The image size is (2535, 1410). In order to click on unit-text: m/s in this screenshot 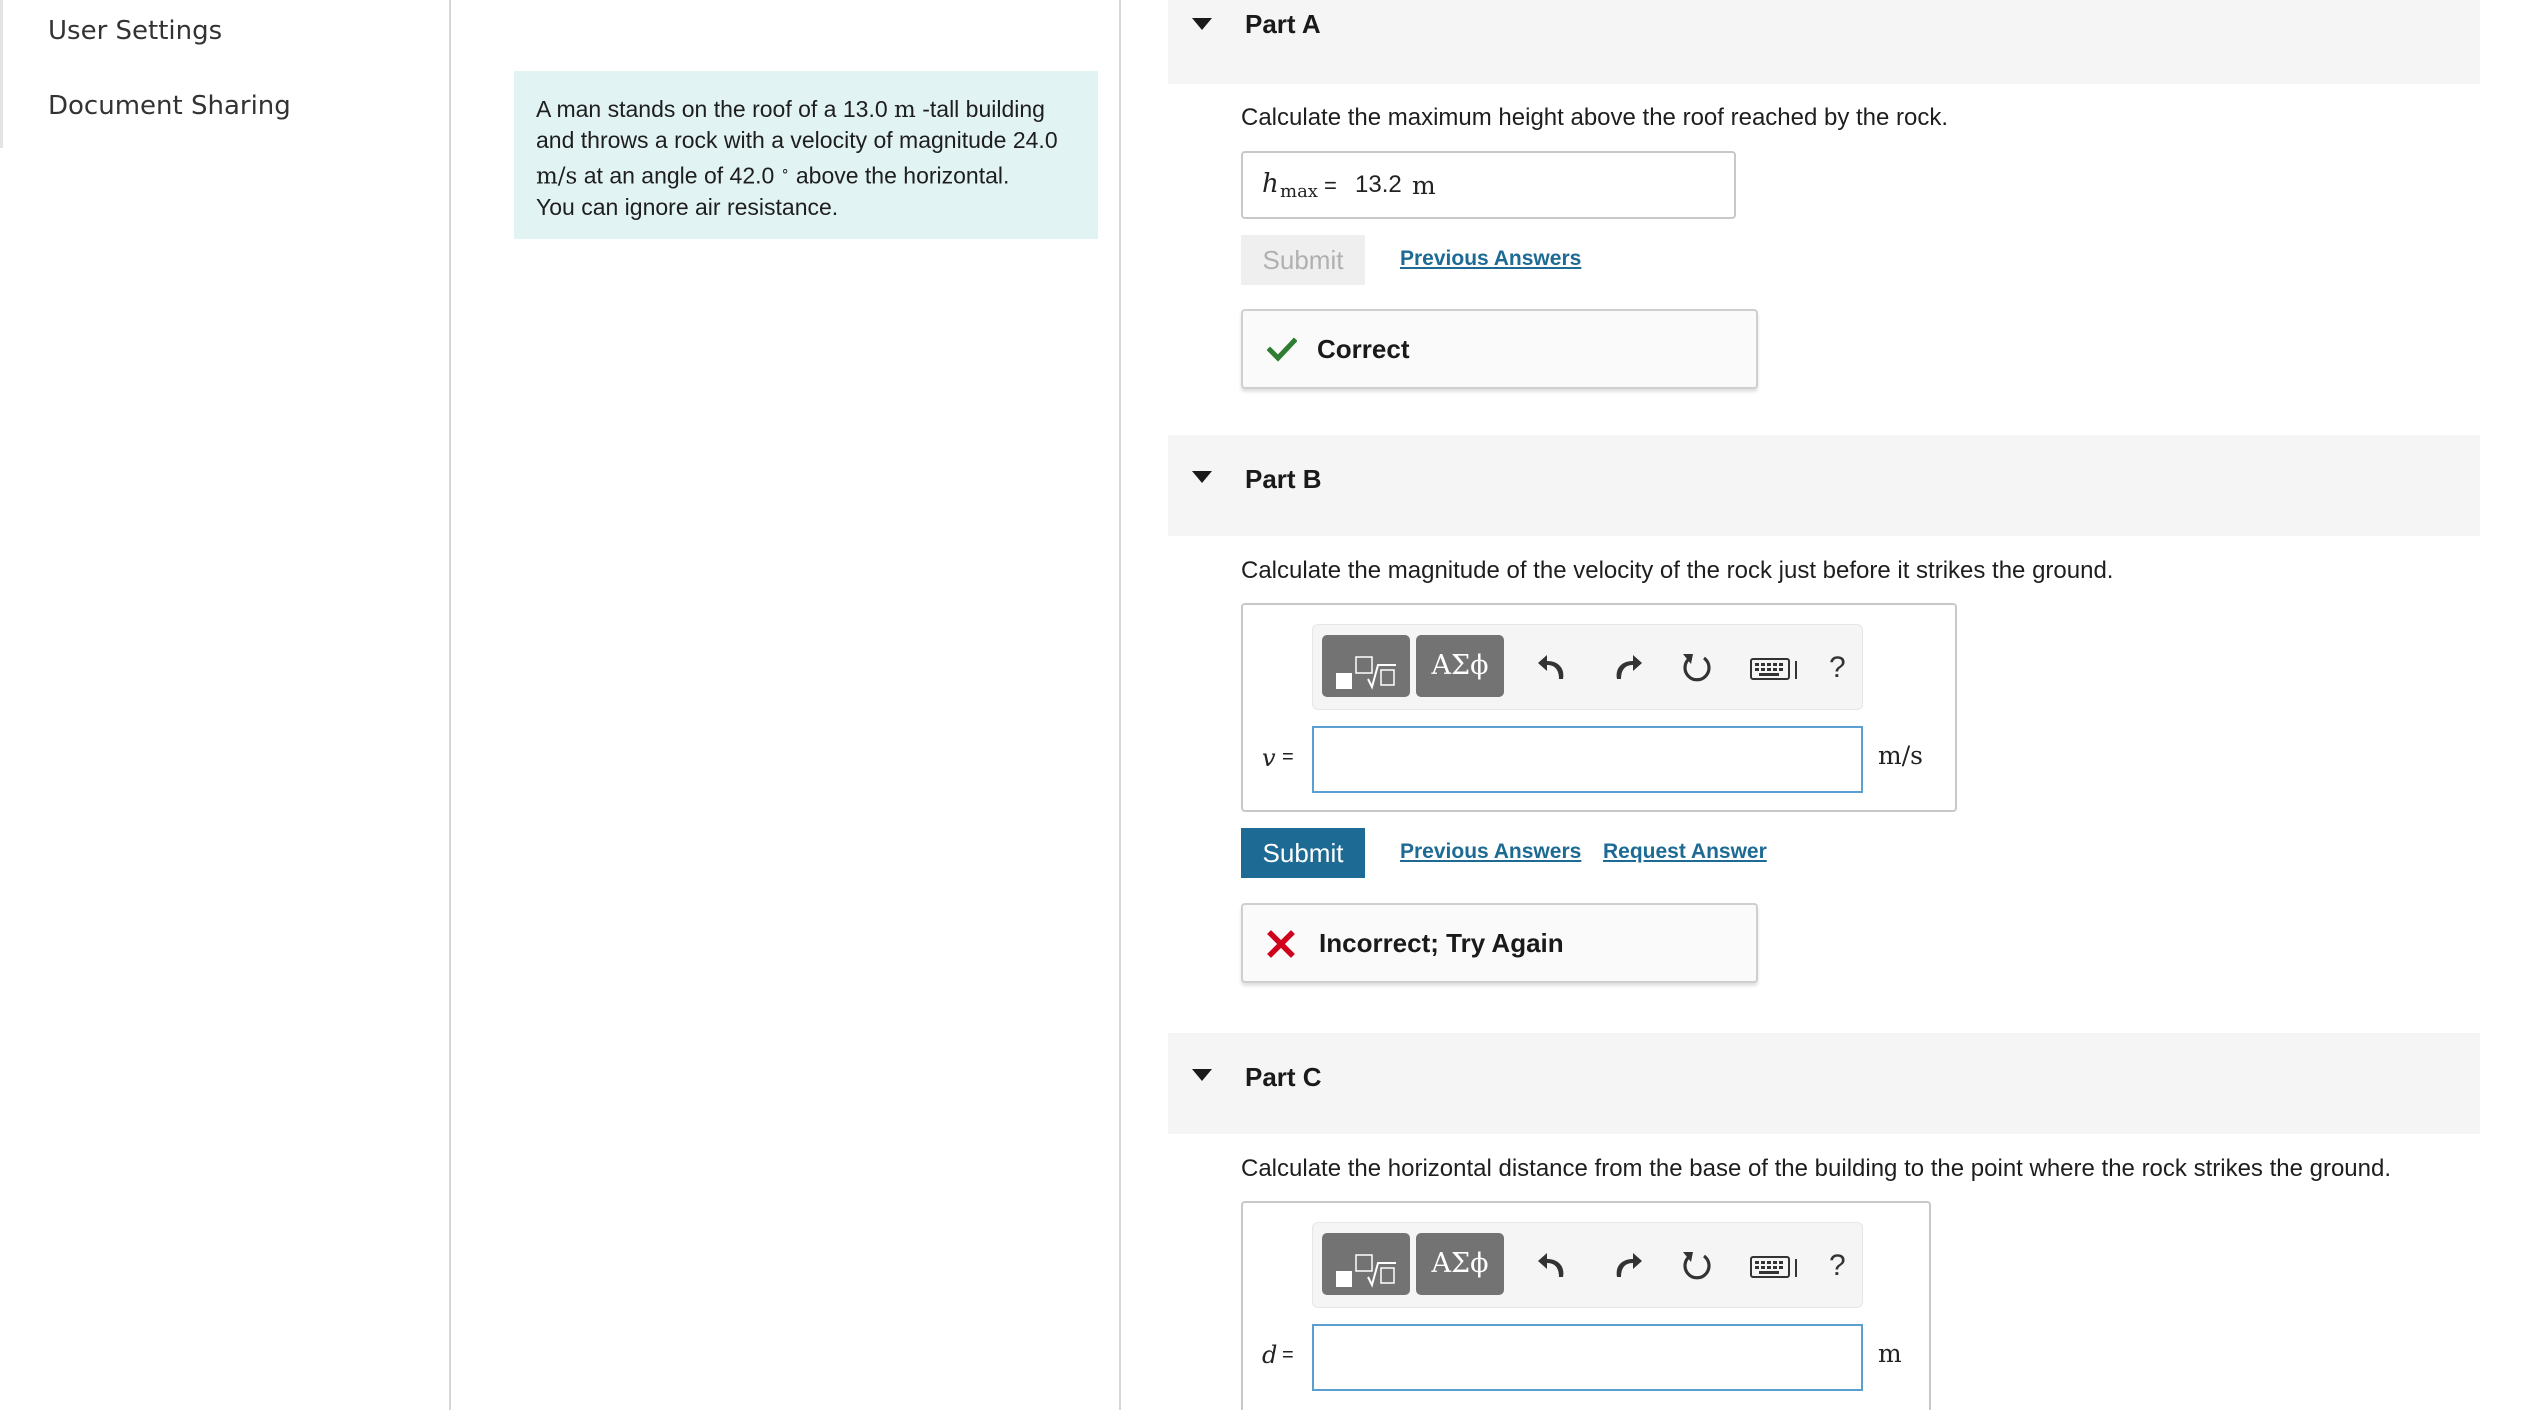, I will do `click(557, 176)`.